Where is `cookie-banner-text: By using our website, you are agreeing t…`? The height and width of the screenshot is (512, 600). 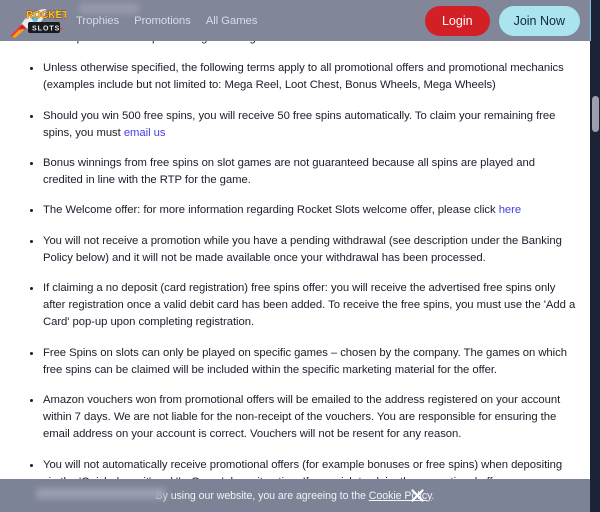
cookie-banner-text: By using our website, you are agreeing t… is located at coordinates (295, 496).